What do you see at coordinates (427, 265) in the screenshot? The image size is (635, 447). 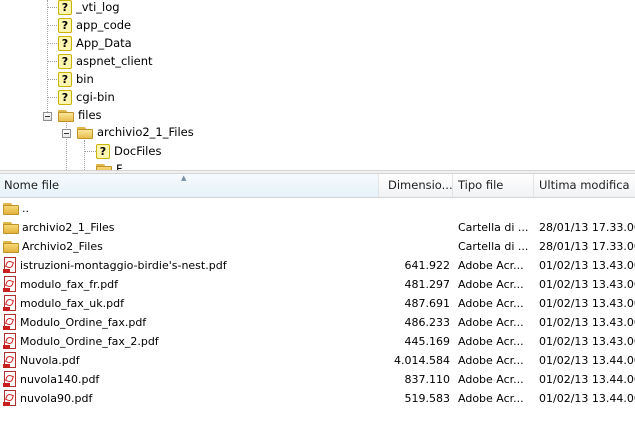 I see `file-size: 641.922` at bounding box center [427, 265].